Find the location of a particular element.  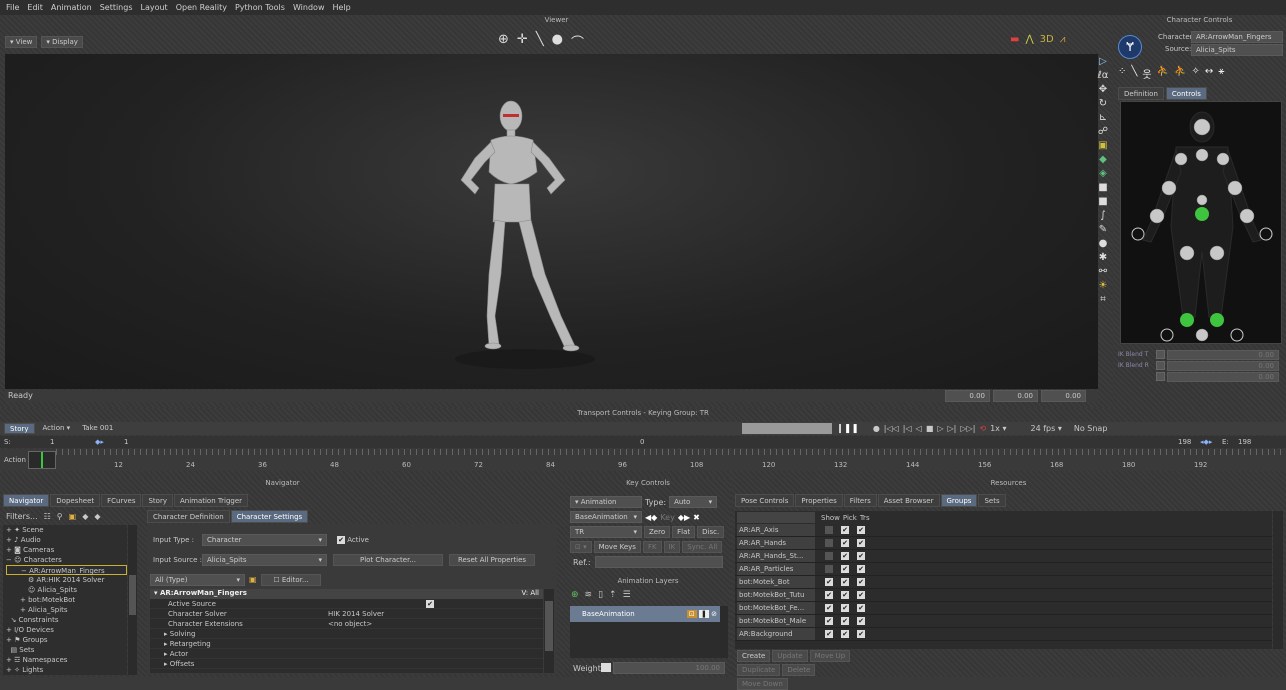

current-frame-field: 1 is located at coordinates (126, 442).